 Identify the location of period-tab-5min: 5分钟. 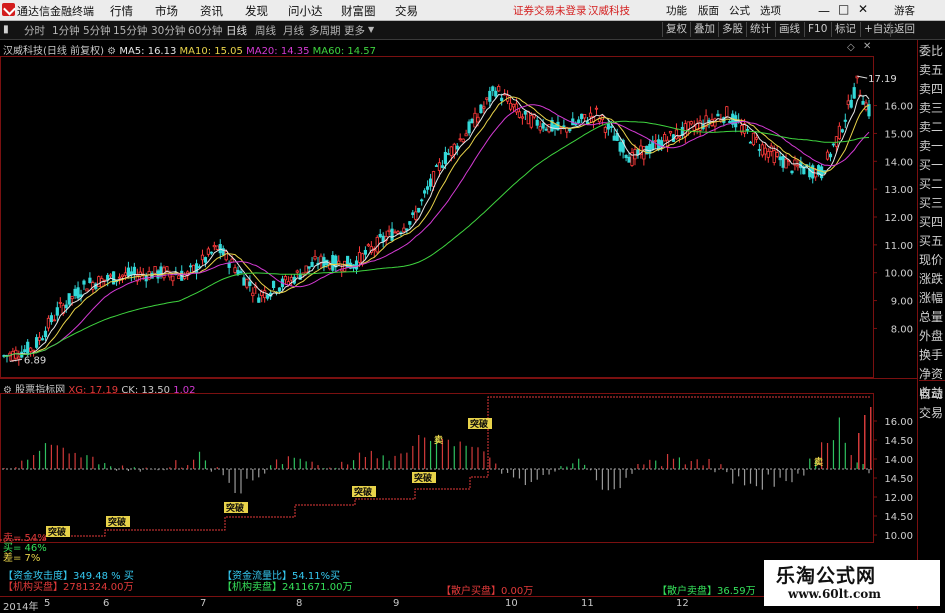
(97, 30).